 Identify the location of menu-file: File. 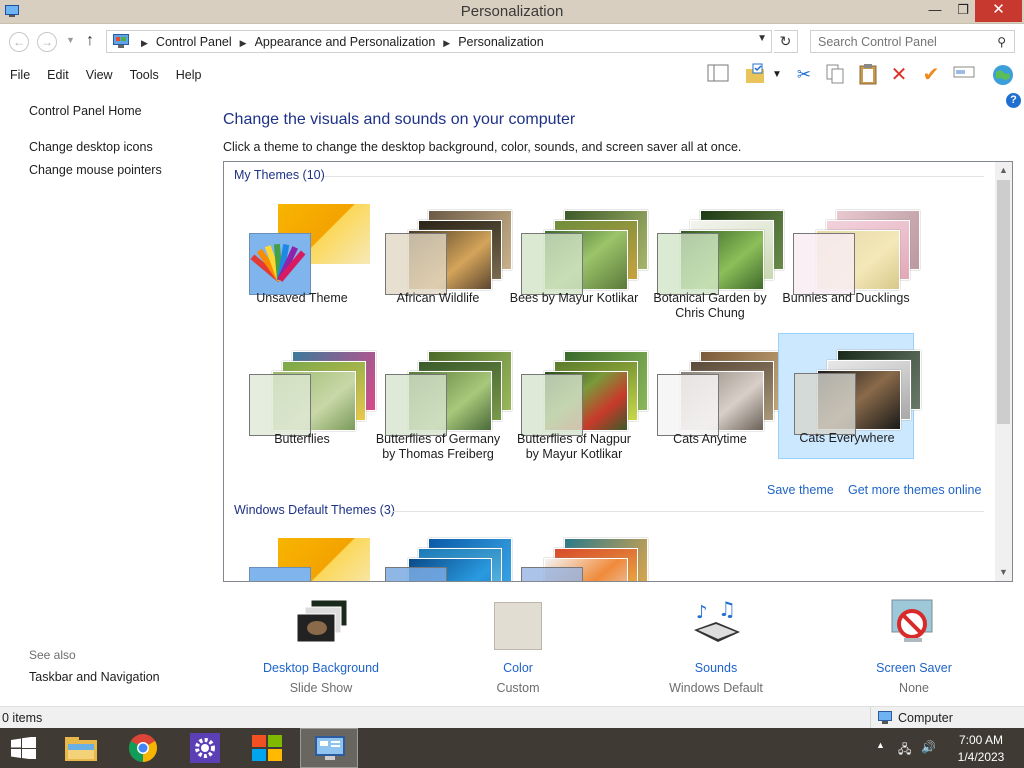
(20, 75).